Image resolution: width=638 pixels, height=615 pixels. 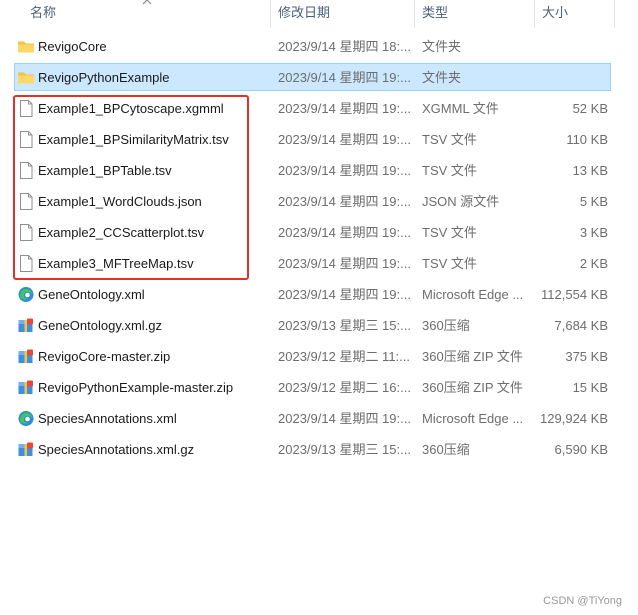 What do you see at coordinates (147, 2) in the screenshot?
I see `sort-ascending-icon` at bounding box center [147, 2].